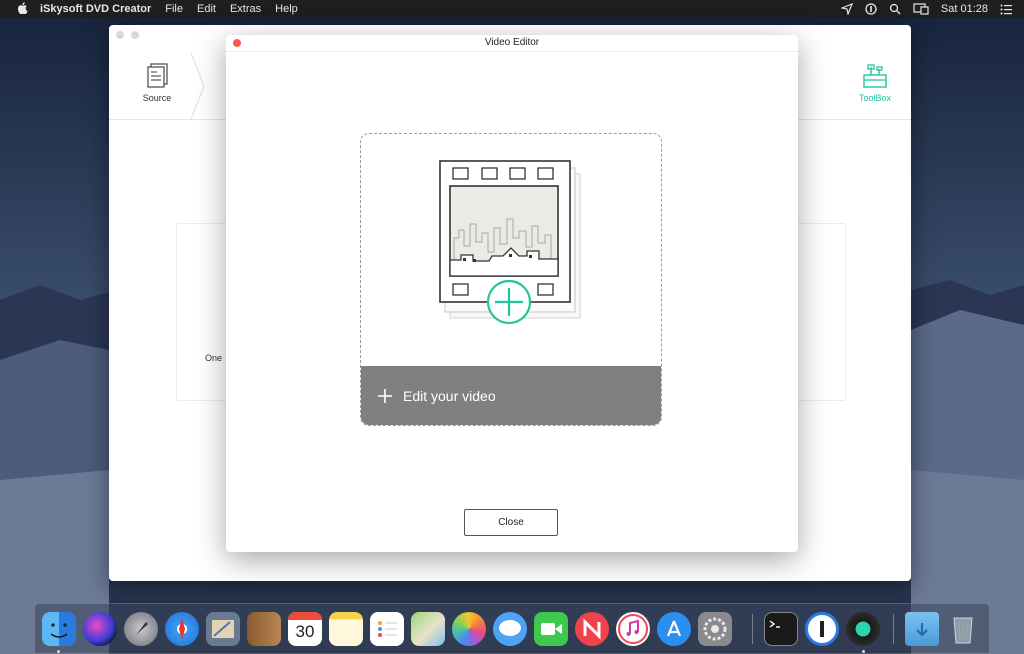 The image size is (1024, 654). I want to click on terminal-icon, so click(781, 629).